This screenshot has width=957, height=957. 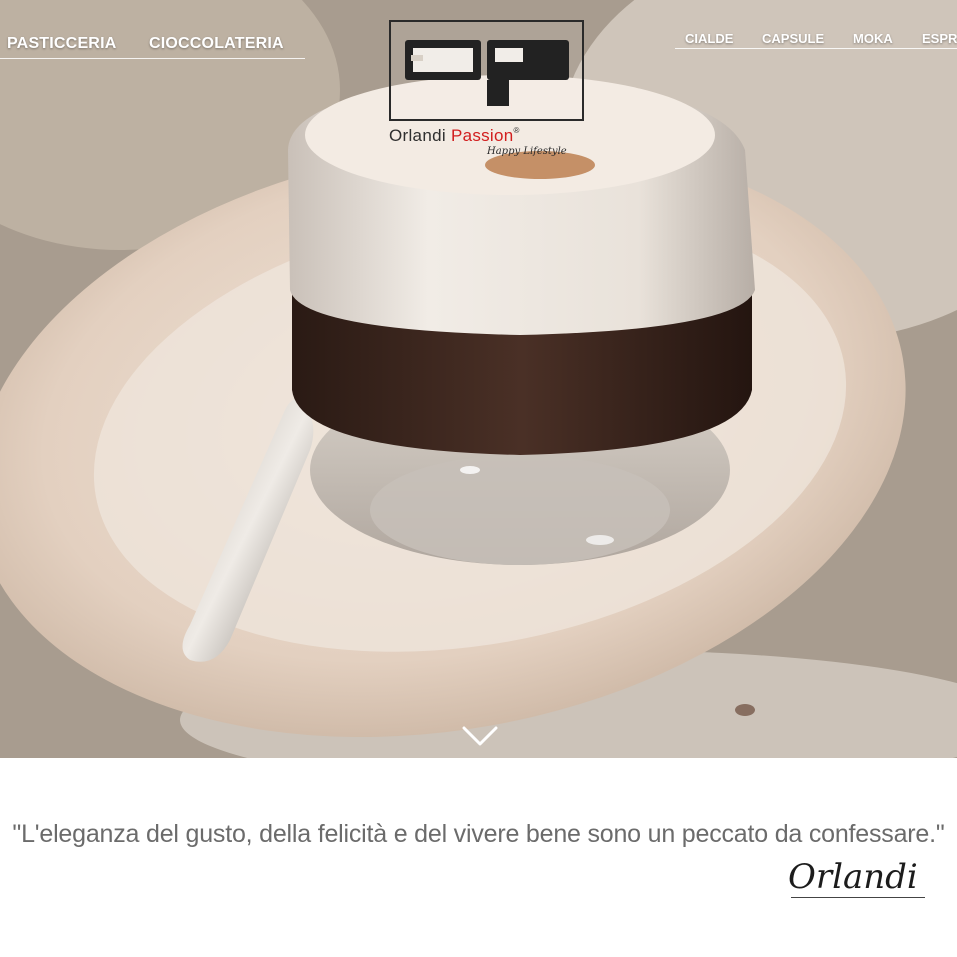 I want to click on nav-item-espresso: ESPR, so click(x=939, y=38).